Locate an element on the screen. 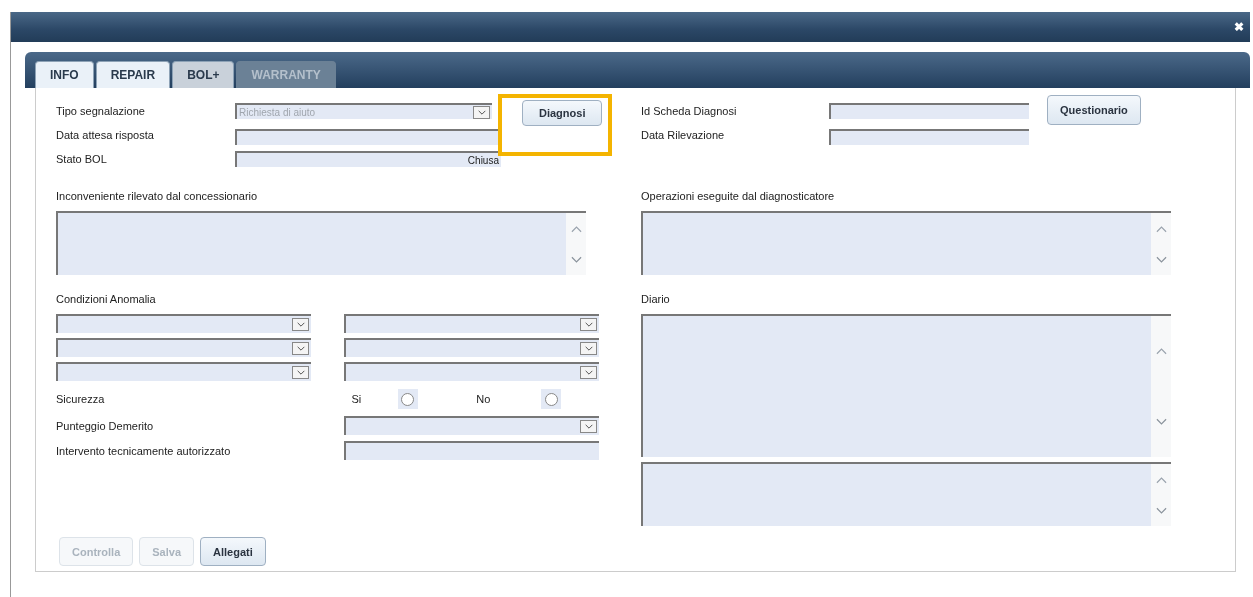  field-label: Data Rilevazione is located at coordinates (683, 135).